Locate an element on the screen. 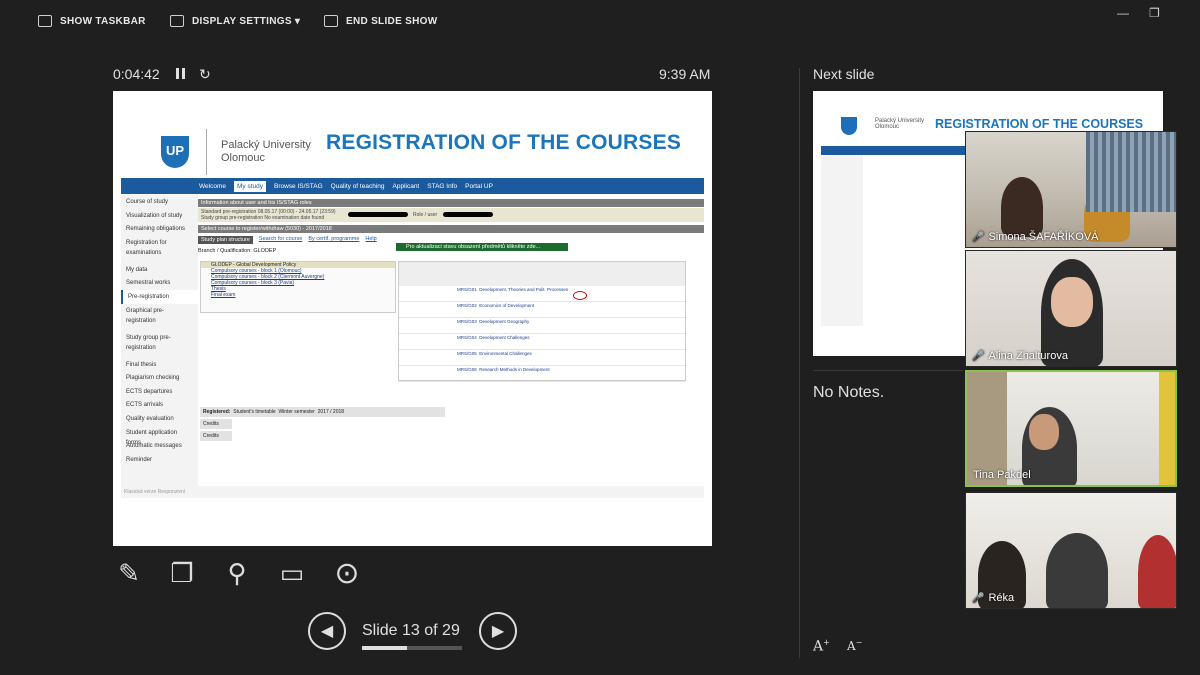 The width and height of the screenshot is (1200, 675). course-name: Environmental Challenges is located at coordinates (505, 353).